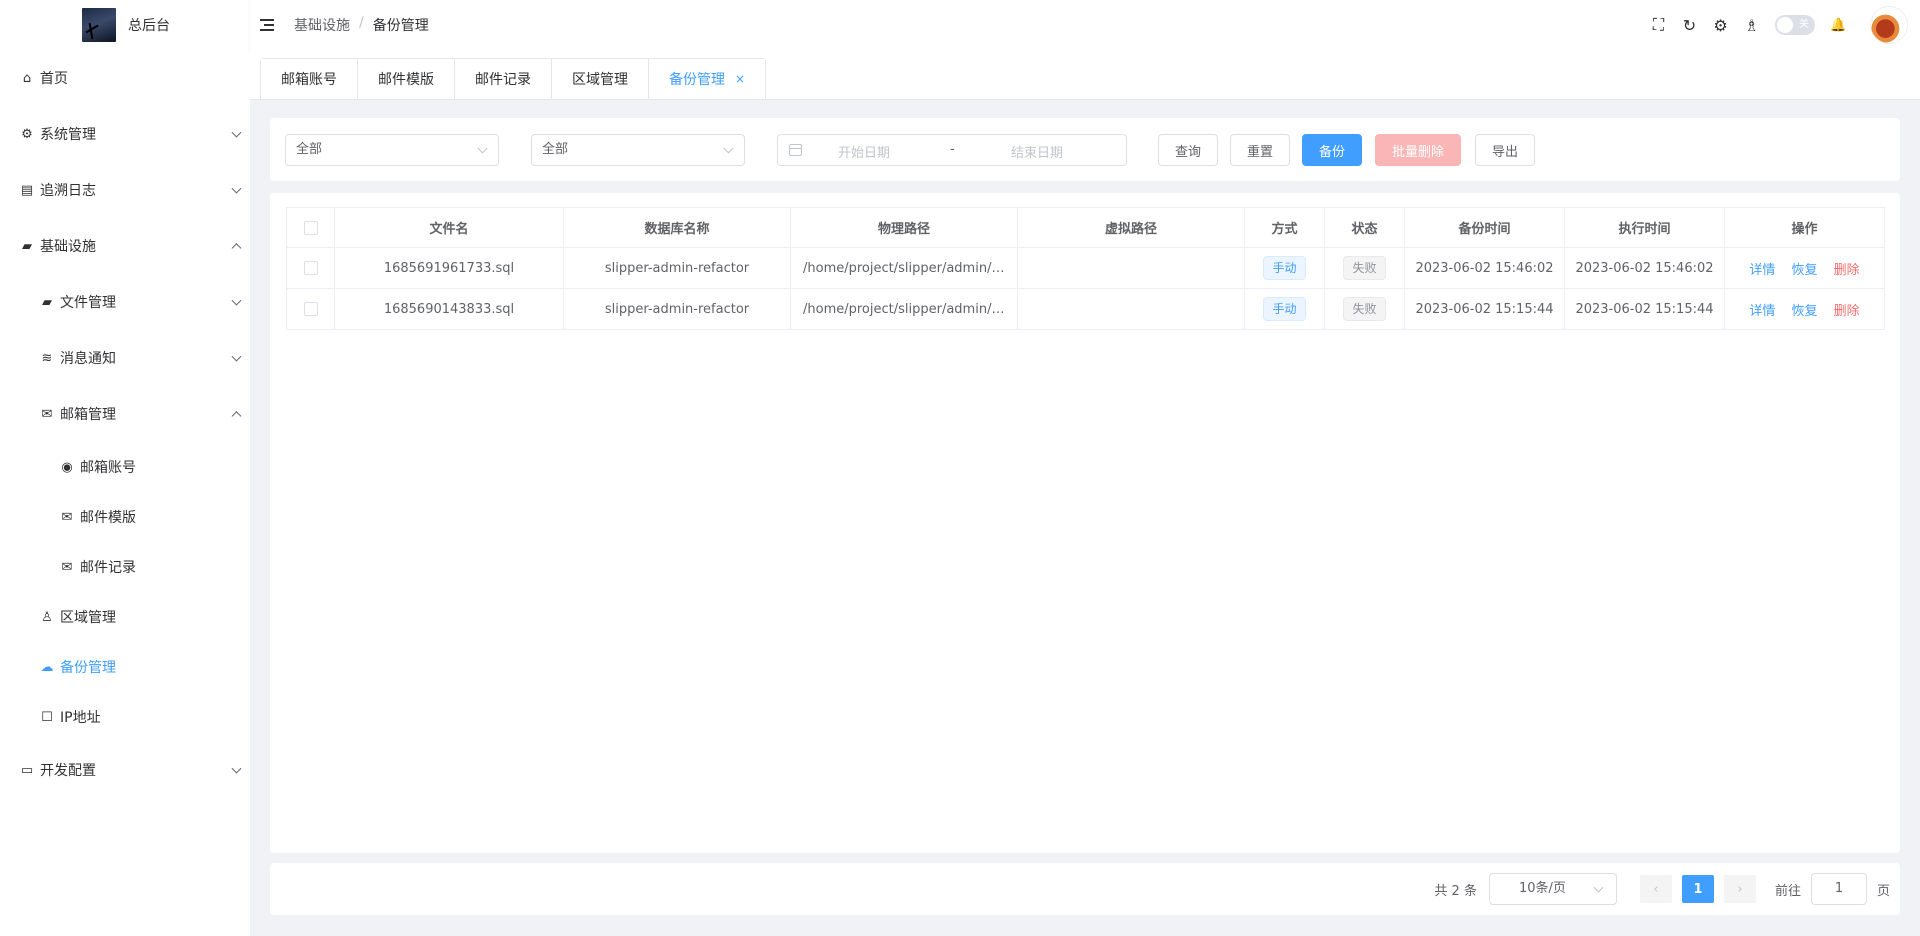 The image size is (1920, 936). I want to click on toggle-knob, so click(1785, 25).